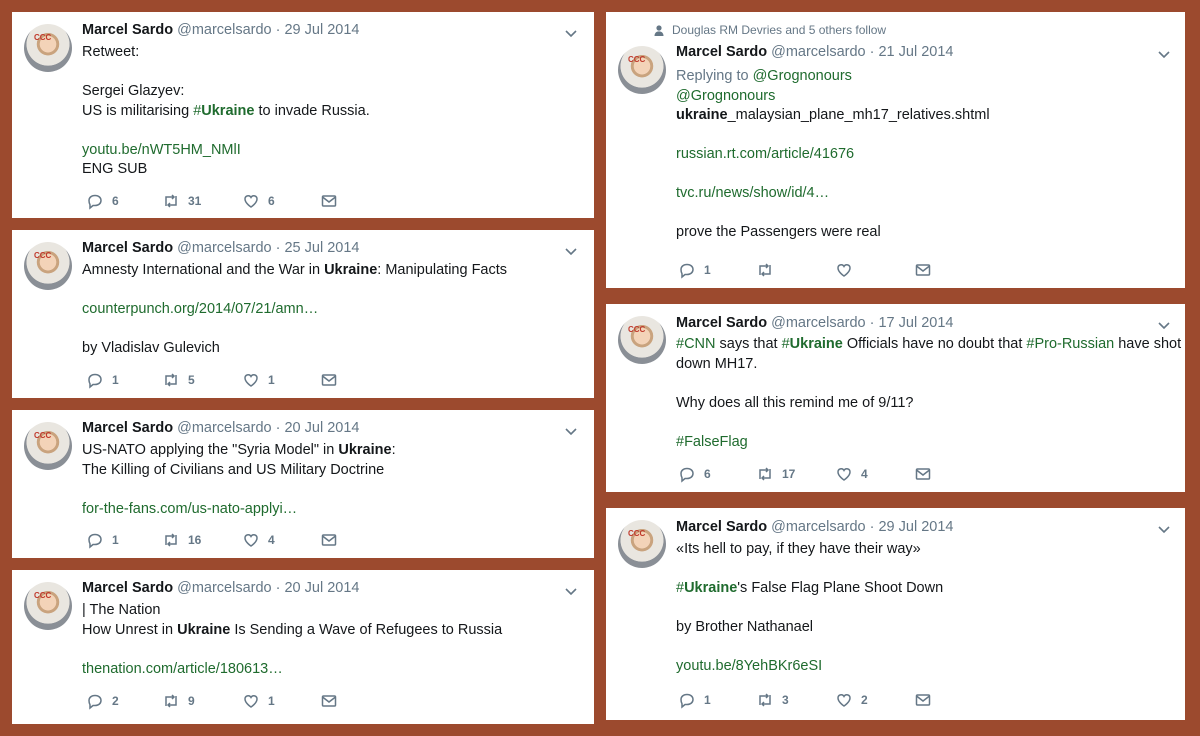 This screenshot has height=736, width=1200. What do you see at coordinates (181, 201) in the screenshot?
I see `retweet-button: 31` at bounding box center [181, 201].